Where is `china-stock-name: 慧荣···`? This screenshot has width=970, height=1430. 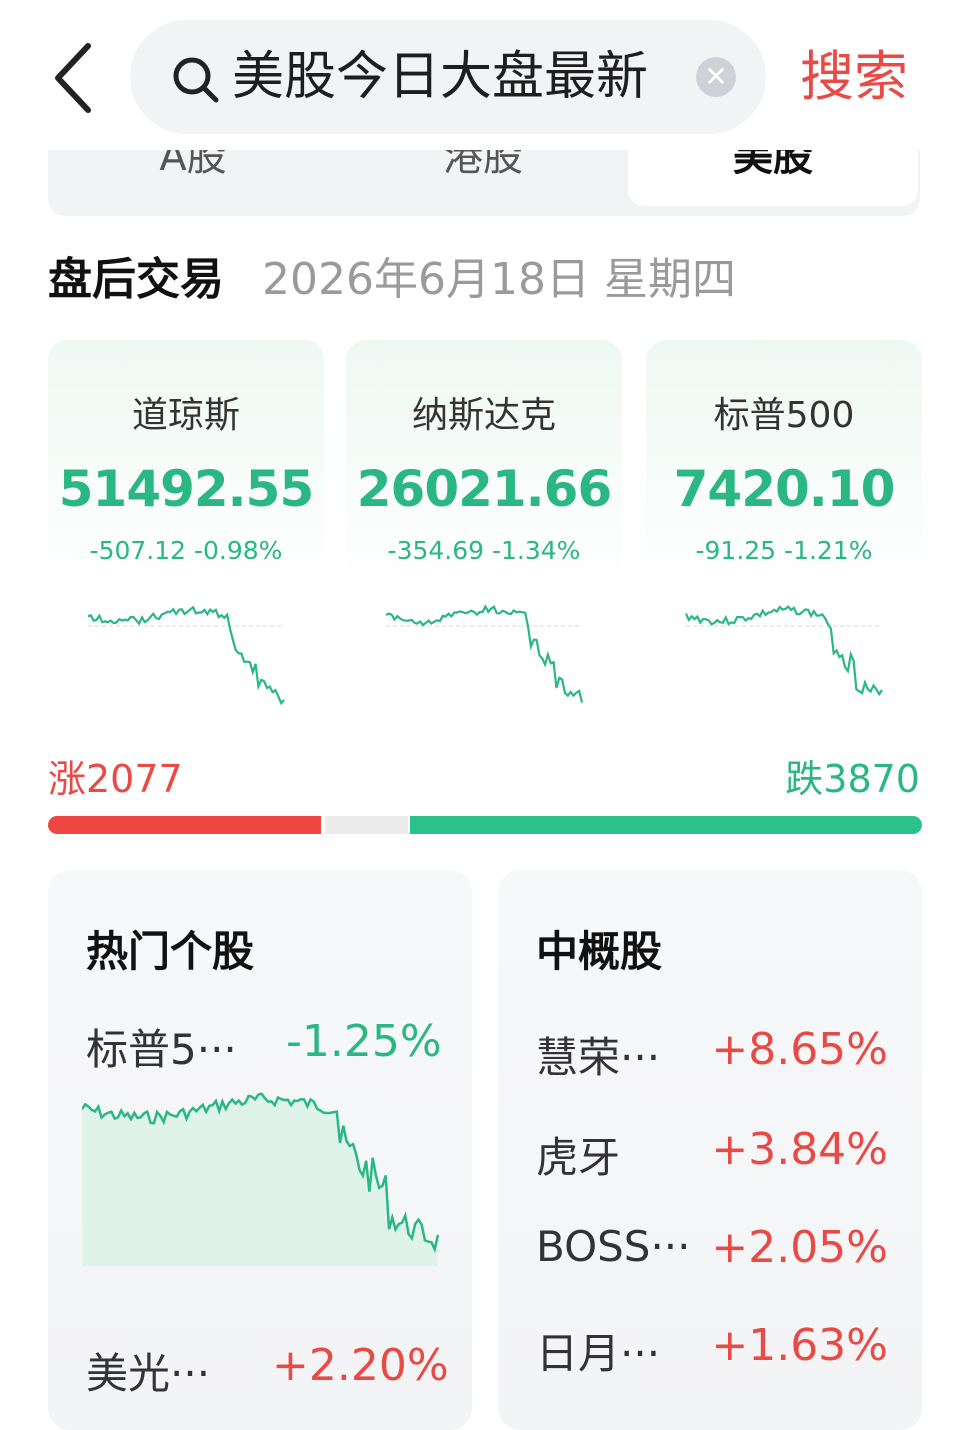
china-stock-name: 慧荣··· is located at coordinates (598, 1057).